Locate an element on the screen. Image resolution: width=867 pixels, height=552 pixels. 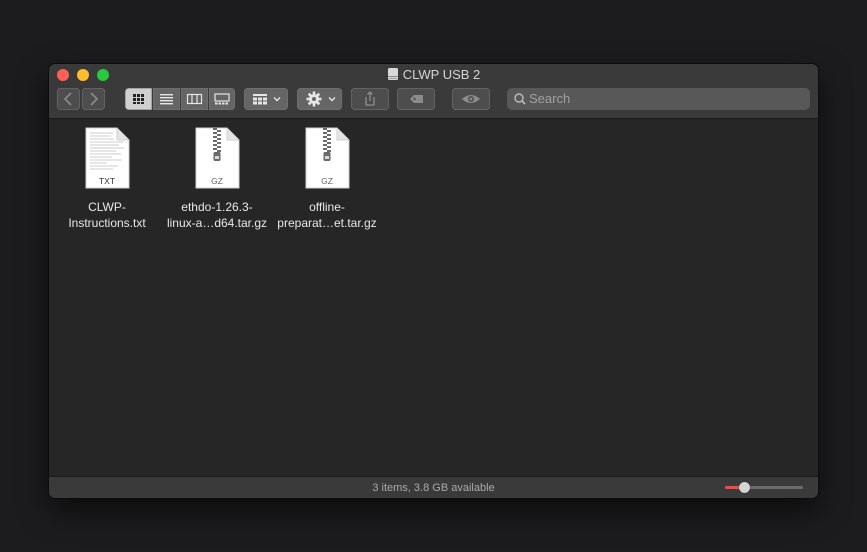
status-bar: 3 items, 3.8 GB available is located at coordinates (433, 487).